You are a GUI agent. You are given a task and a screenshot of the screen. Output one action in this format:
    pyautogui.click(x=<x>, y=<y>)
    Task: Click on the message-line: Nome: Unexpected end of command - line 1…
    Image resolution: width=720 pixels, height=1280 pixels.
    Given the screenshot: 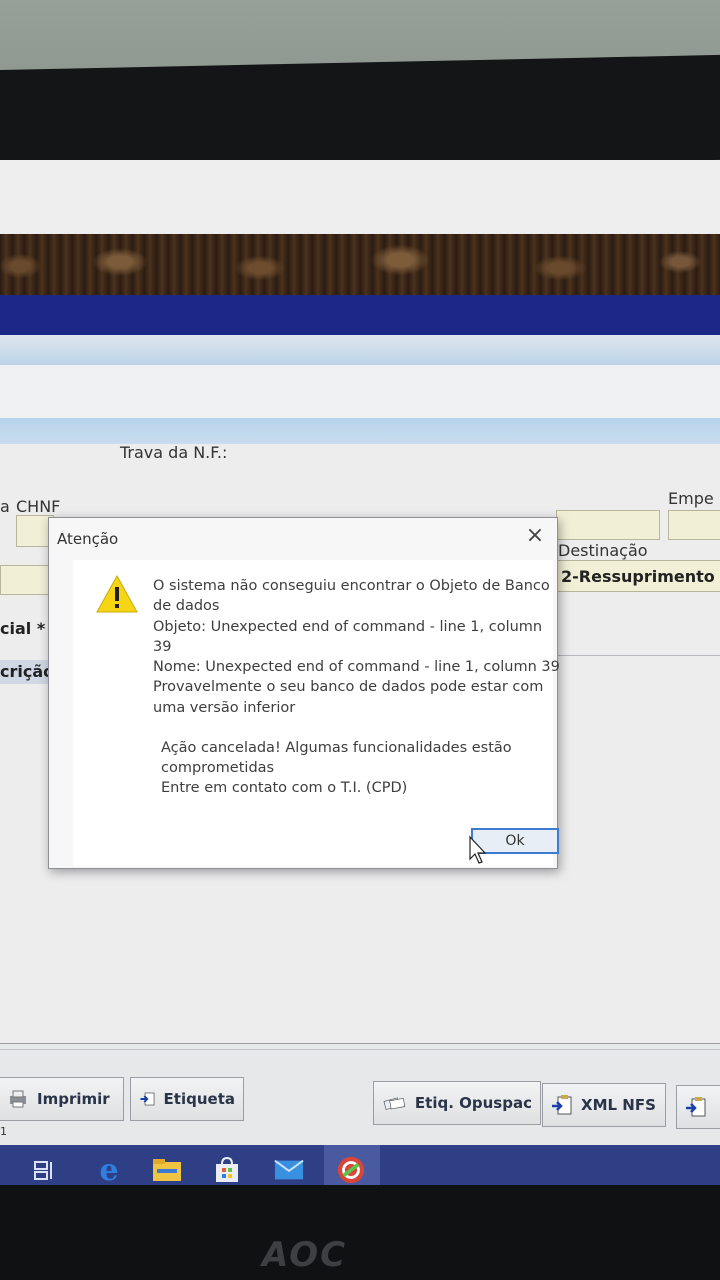 What is the action you would take?
    pyautogui.click(x=356, y=667)
    